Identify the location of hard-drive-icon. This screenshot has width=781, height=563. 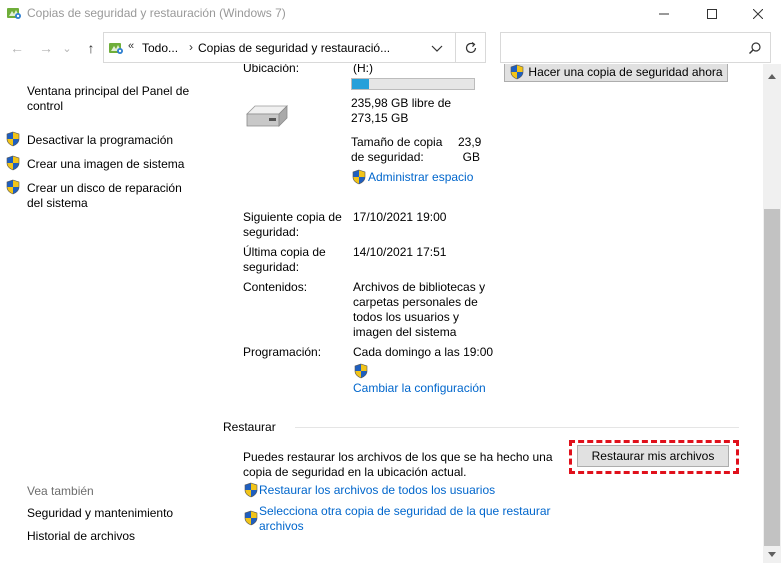
(267, 116).